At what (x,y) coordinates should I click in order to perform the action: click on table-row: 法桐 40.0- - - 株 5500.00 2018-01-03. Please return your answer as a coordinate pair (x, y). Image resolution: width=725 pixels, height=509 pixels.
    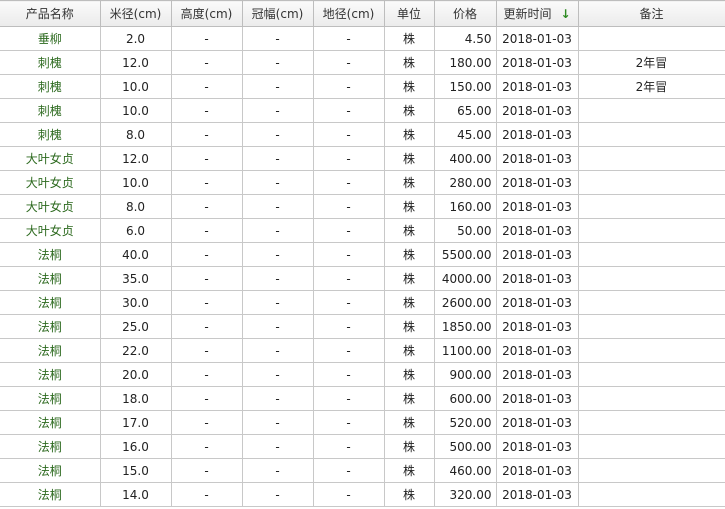
    Looking at the image, I should click on (362, 254).